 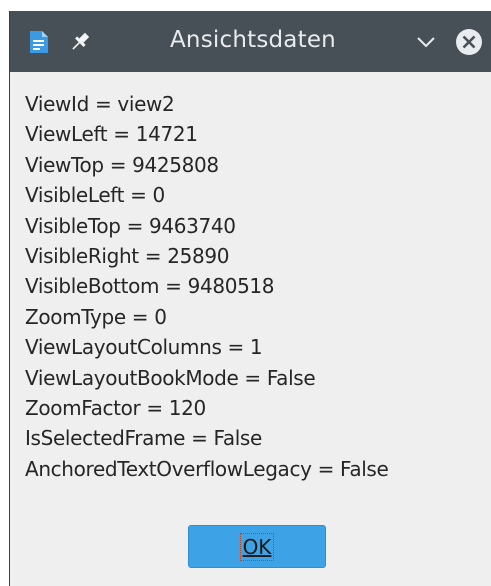 I want to click on chevron-down-icon, so click(x=426, y=42).